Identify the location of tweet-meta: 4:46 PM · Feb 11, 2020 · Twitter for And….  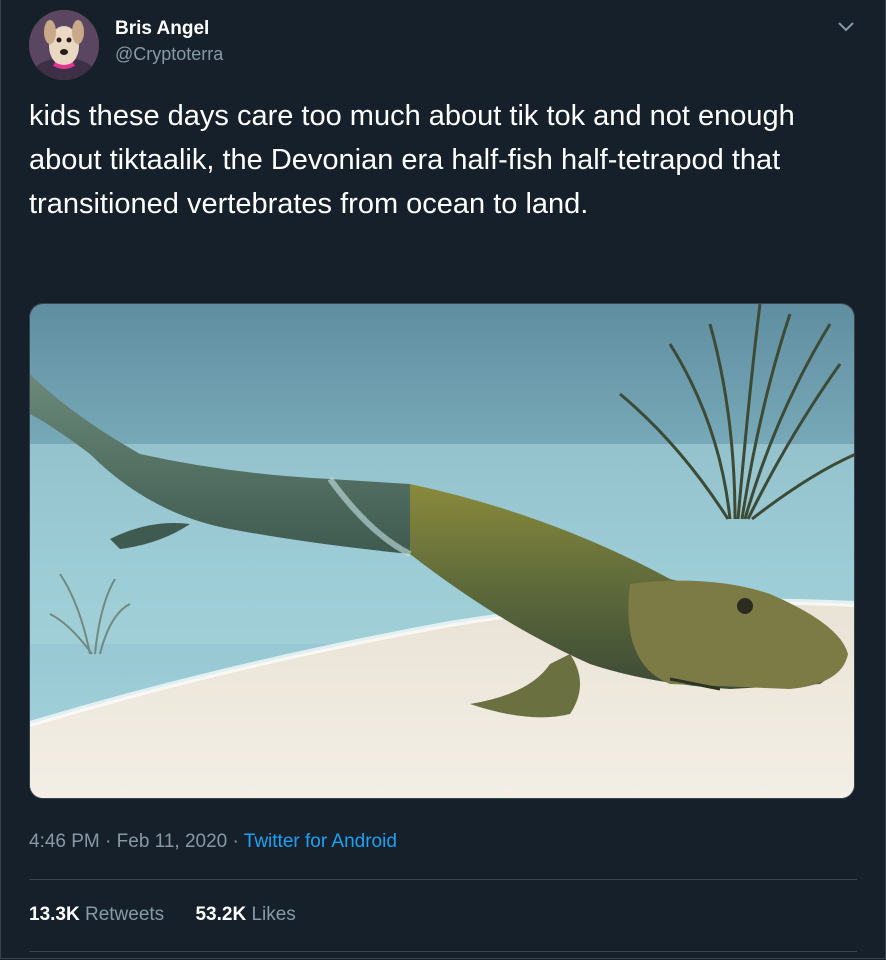
(213, 842).